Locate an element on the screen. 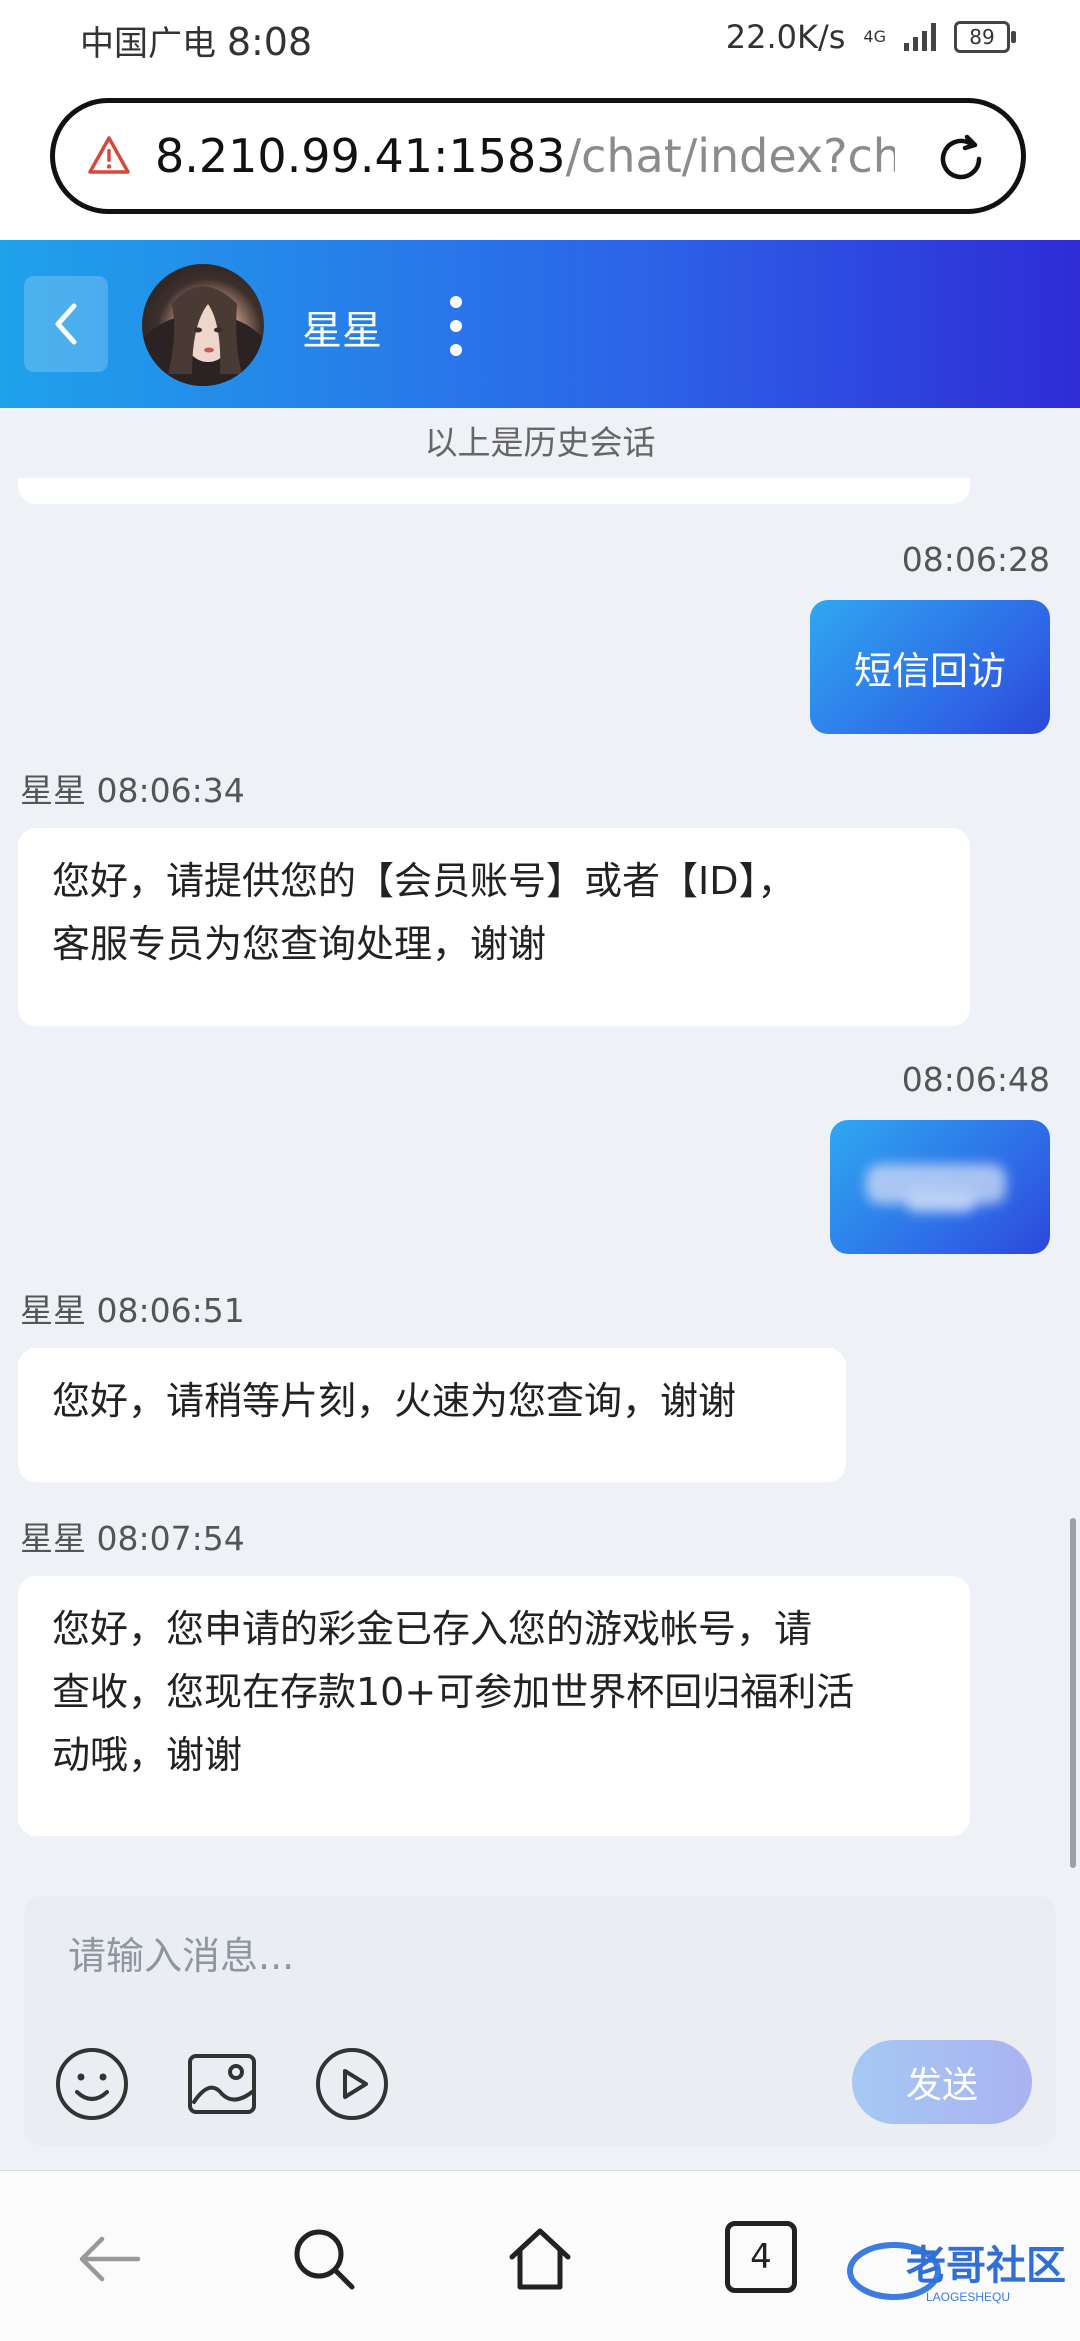  back-button is located at coordinates (66, 324).